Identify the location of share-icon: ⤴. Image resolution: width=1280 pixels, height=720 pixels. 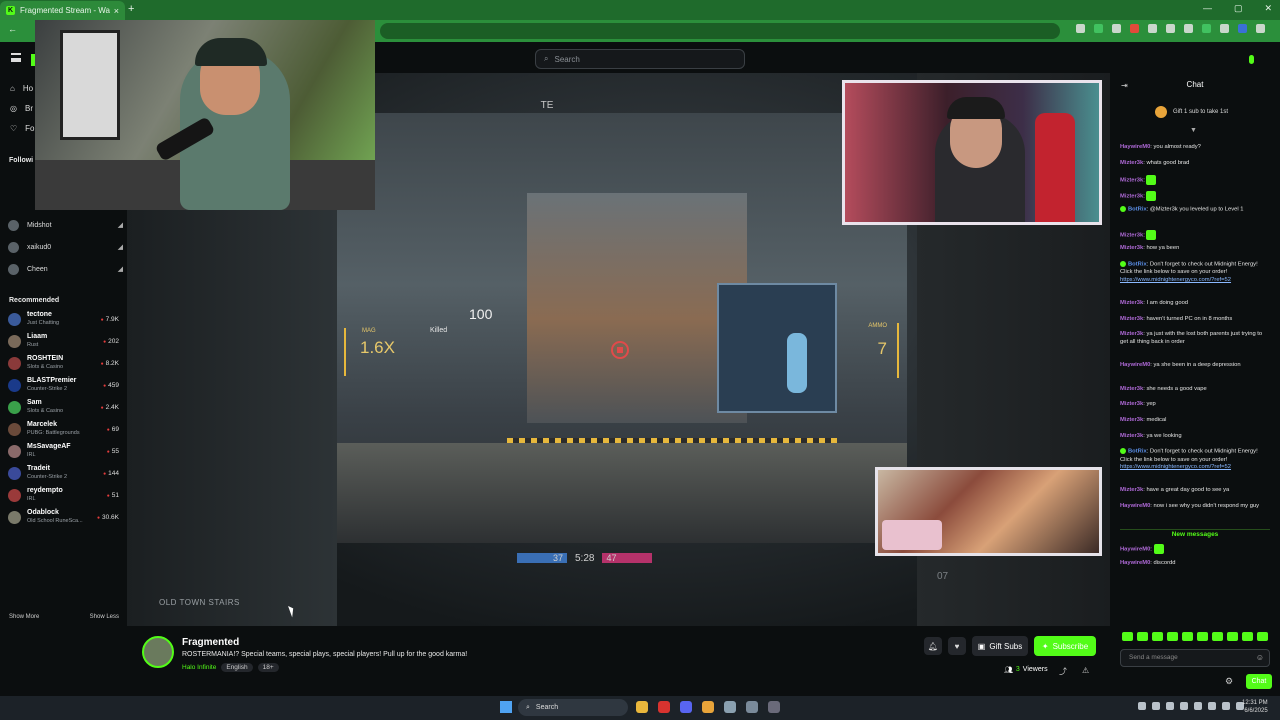
(1063, 671).